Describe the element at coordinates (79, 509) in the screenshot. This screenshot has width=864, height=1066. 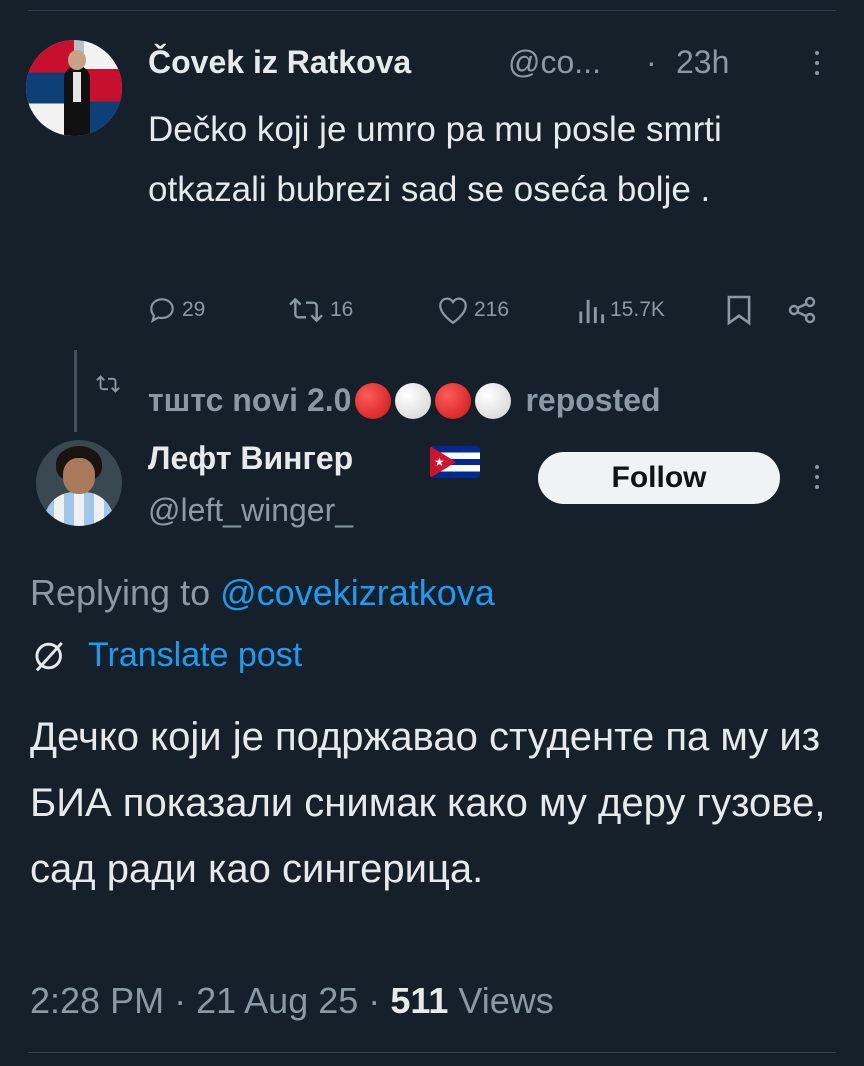
I see `avatar-striped-shirt` at that location.